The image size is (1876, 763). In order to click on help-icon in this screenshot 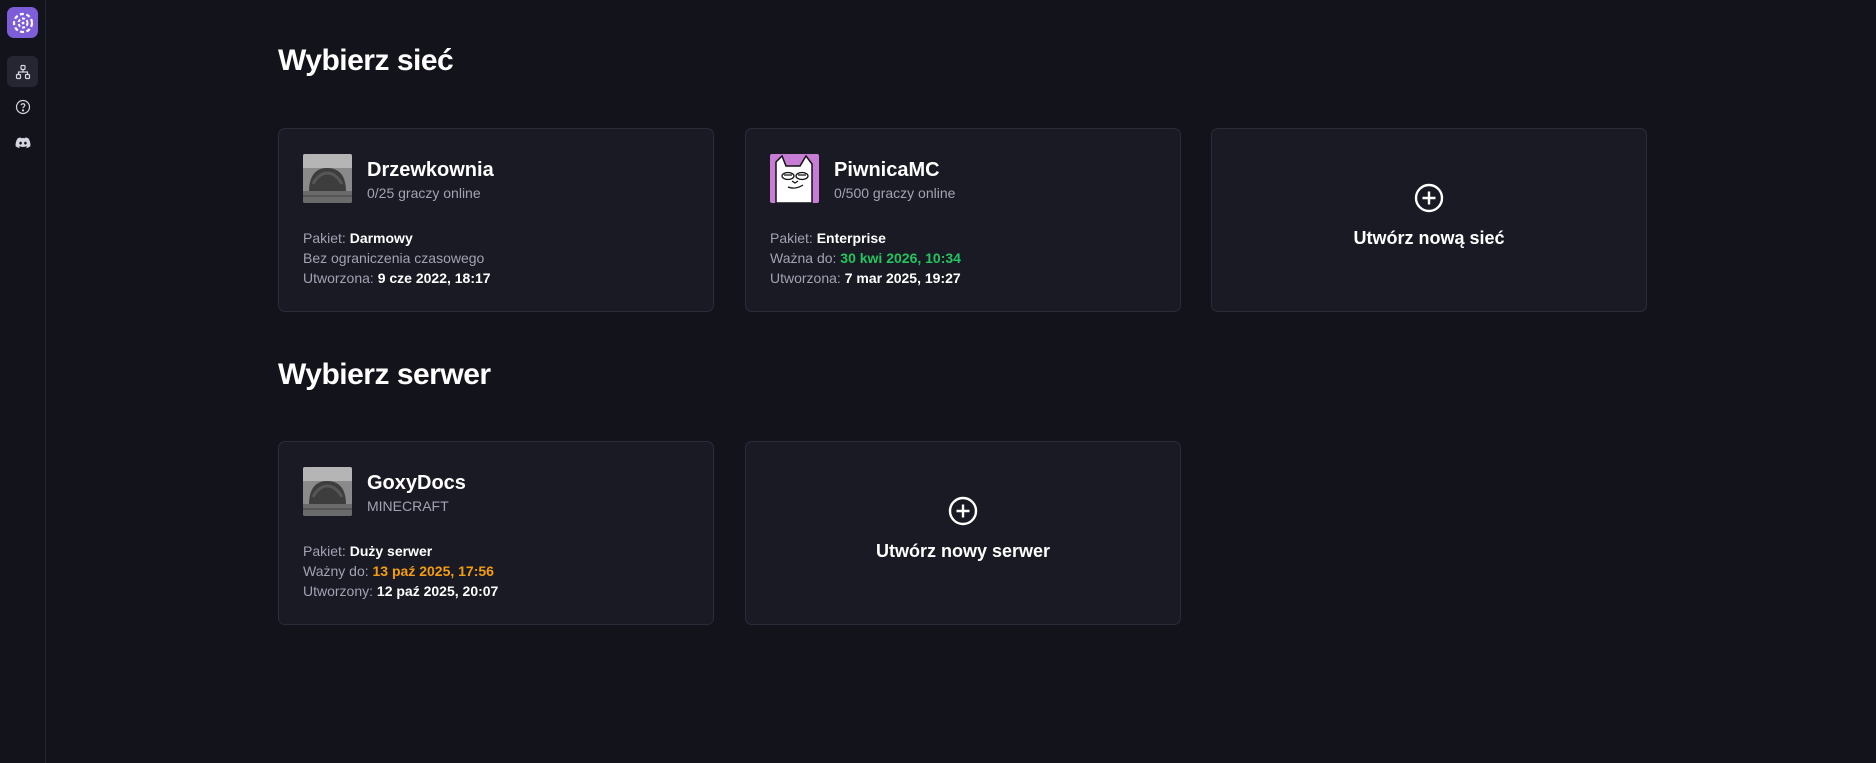, I will do `click(22, 106)`.